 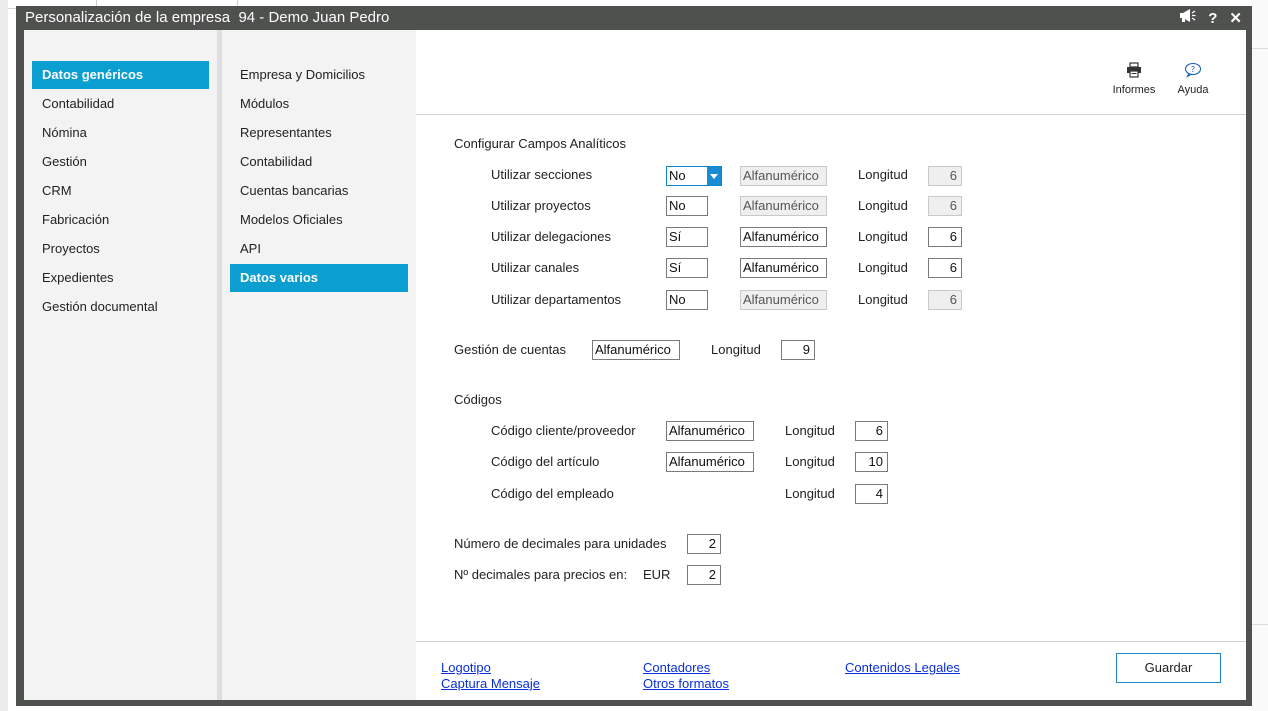 What do you see at coordinates (831, 114) in the screenshot?
I see `toolbar-divider` at bounding box center [831, 114].